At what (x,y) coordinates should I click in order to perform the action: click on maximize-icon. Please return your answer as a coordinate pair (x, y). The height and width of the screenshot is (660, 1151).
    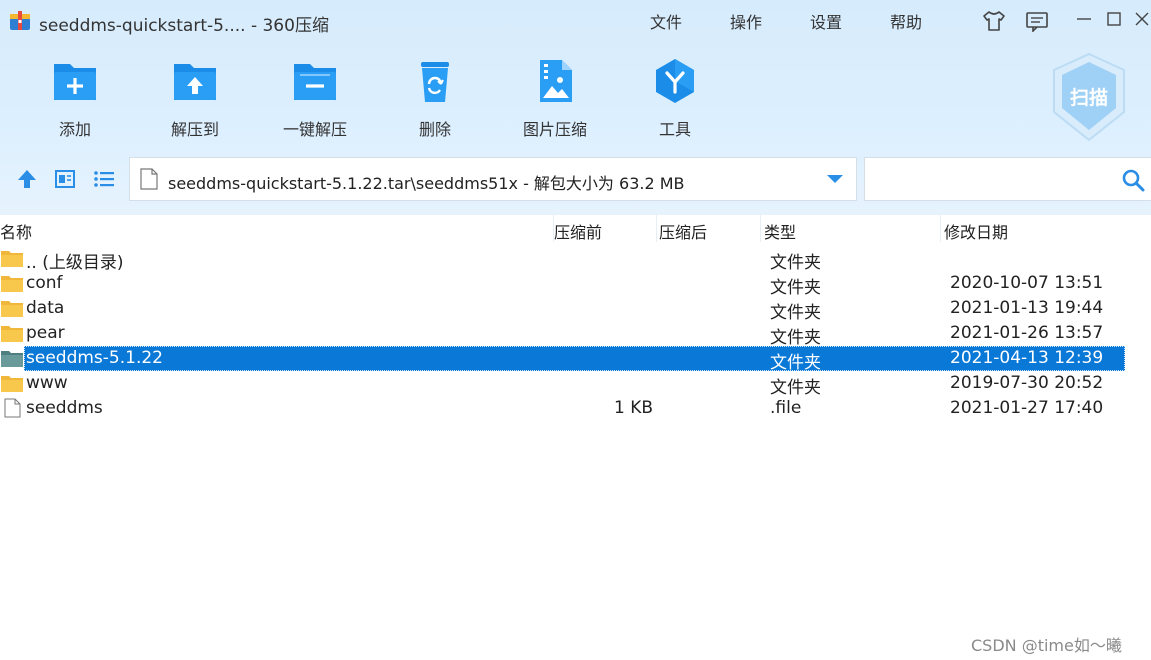
    Looking at the image, I should click on (1114, 19).